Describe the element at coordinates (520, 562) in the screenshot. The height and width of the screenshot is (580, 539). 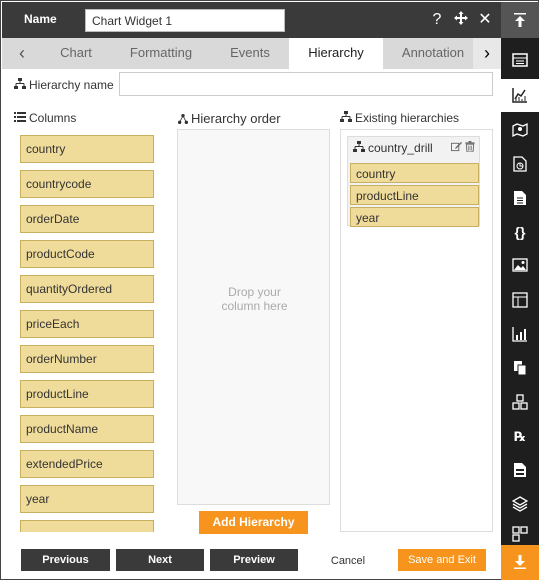
I see `scroll-bottom-icon` at that location.